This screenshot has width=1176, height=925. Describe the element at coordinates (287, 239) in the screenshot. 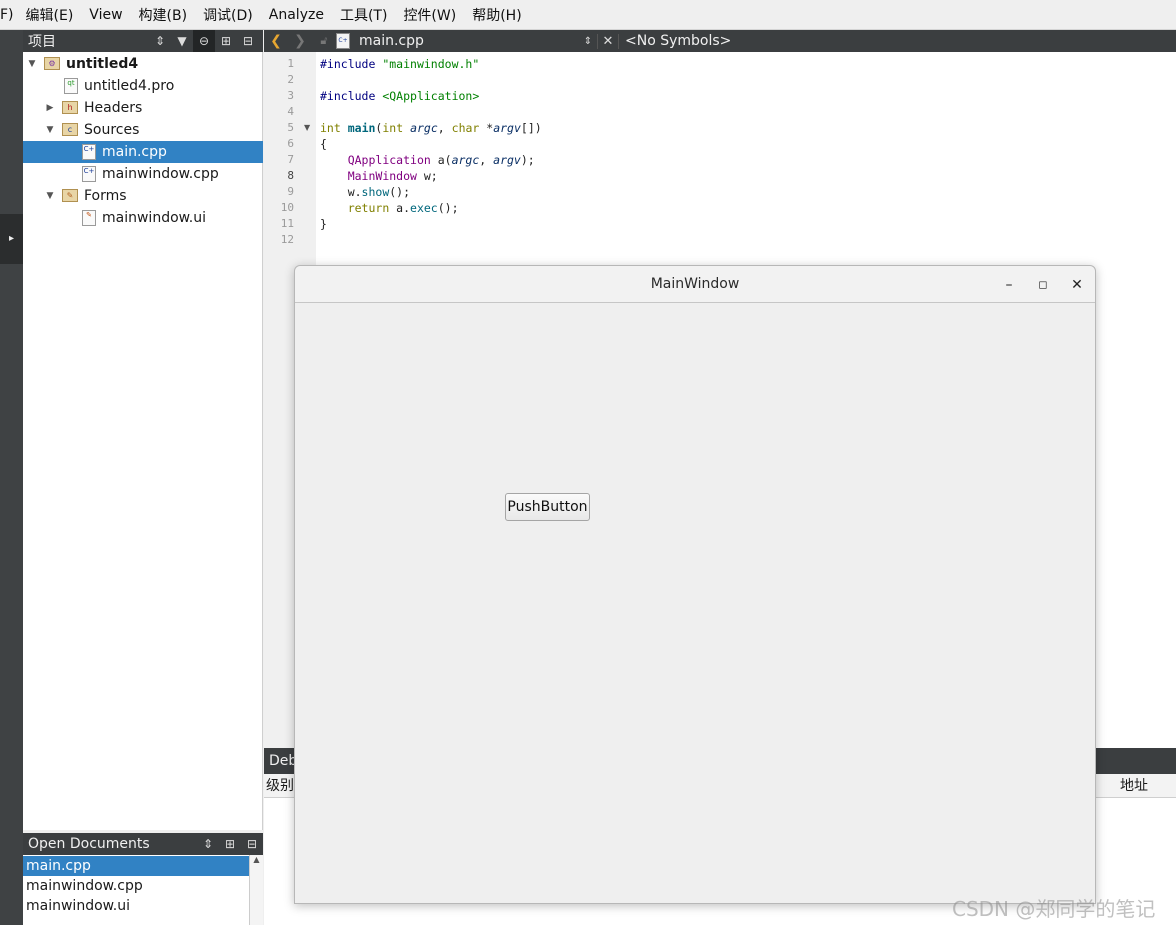

I see `line-number: 12` at that location.